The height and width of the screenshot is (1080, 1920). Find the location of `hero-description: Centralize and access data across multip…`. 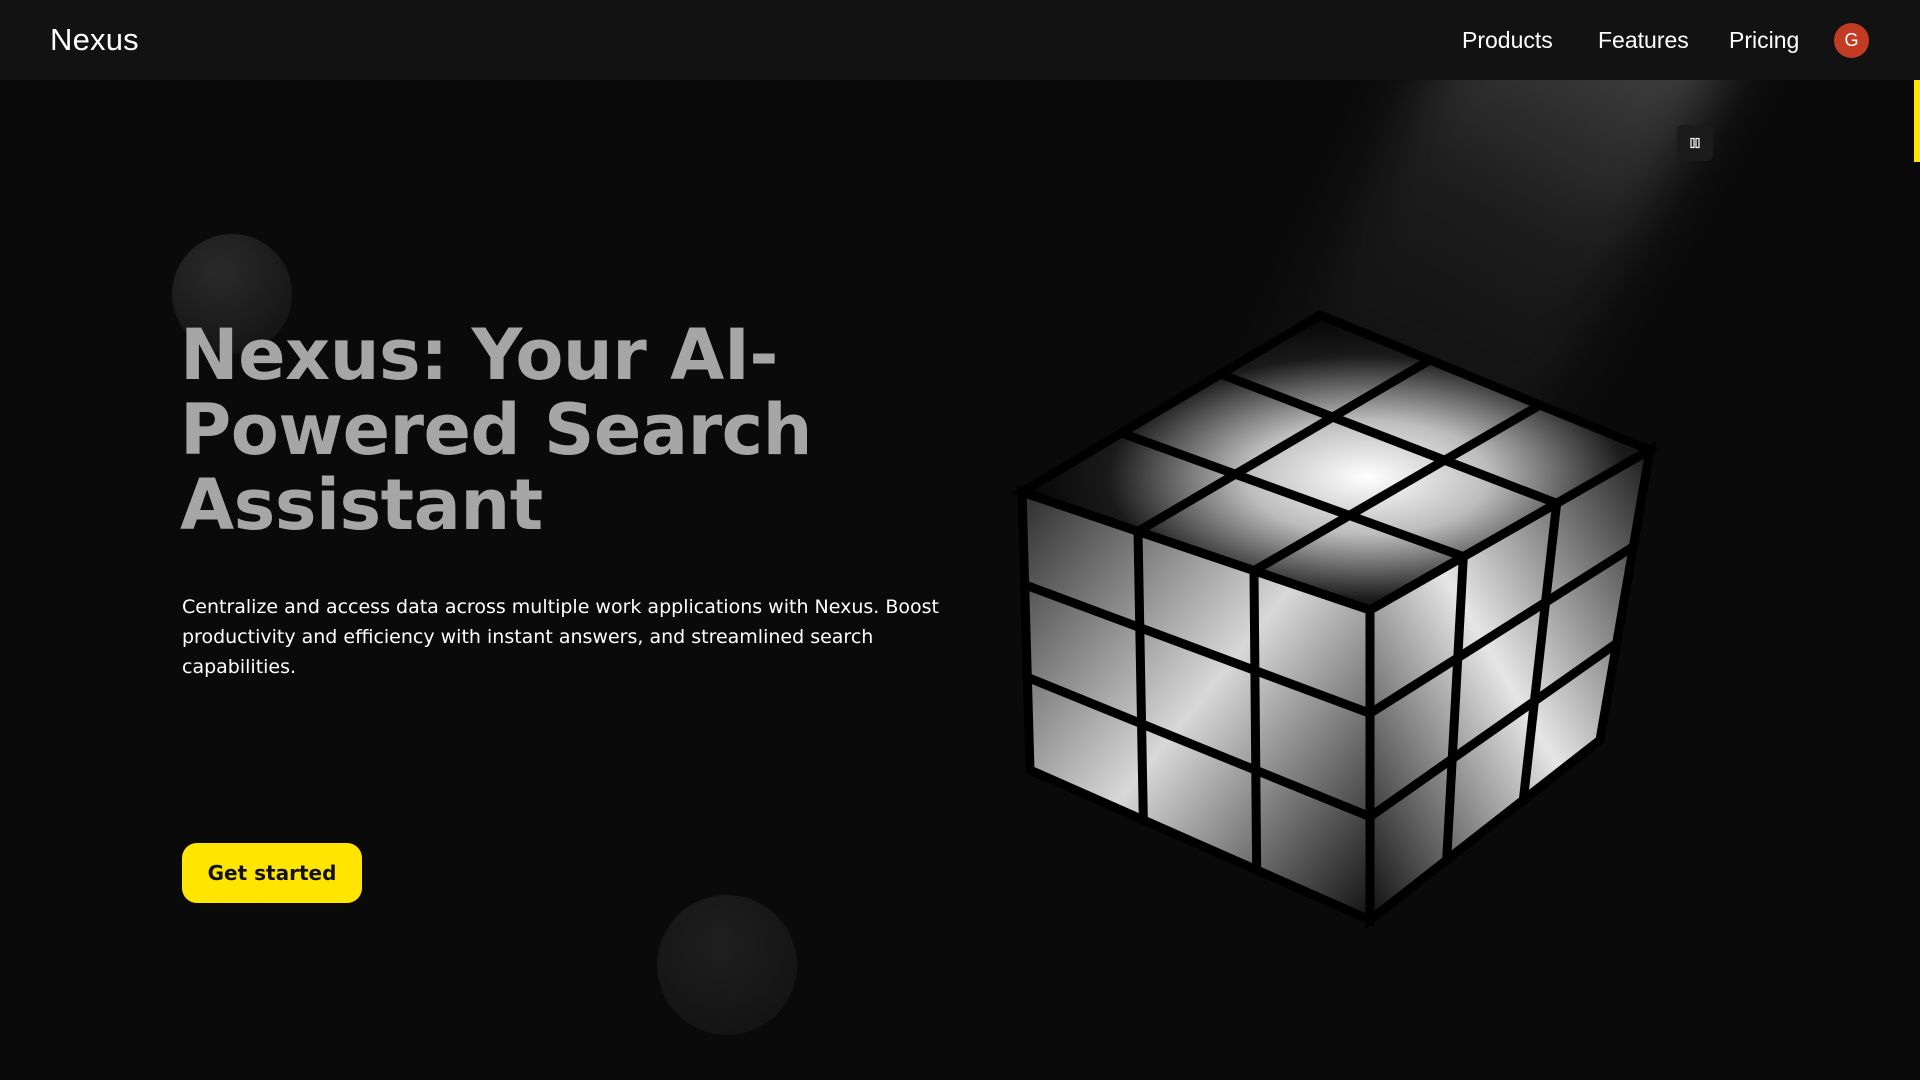

hero-description: Centralize and access data across multip… is located at coordinates (560, 637).